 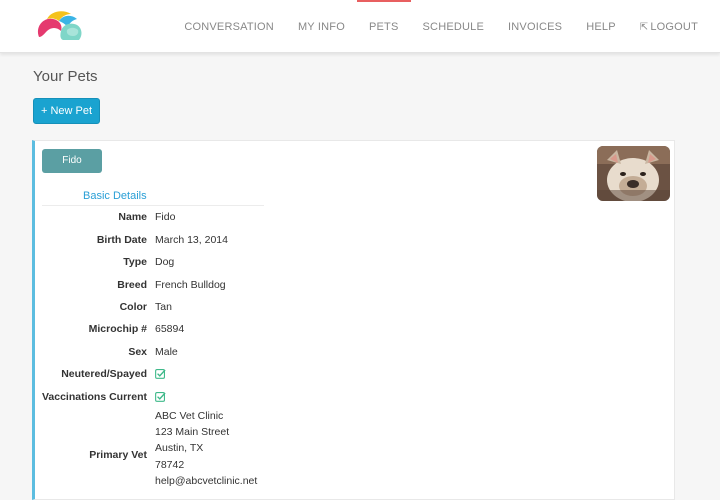 I want to click on new-pet-button: + New Pet, so click(x=66, y=111).